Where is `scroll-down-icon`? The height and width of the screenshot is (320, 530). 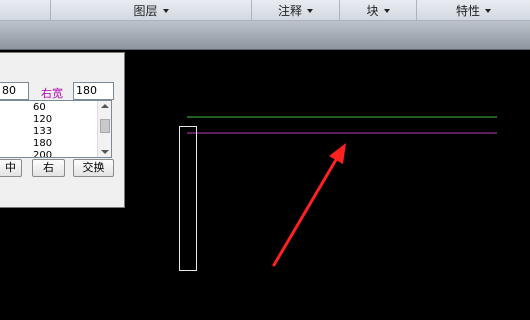 scroll-down-icon is located at coordinates (105, 152).